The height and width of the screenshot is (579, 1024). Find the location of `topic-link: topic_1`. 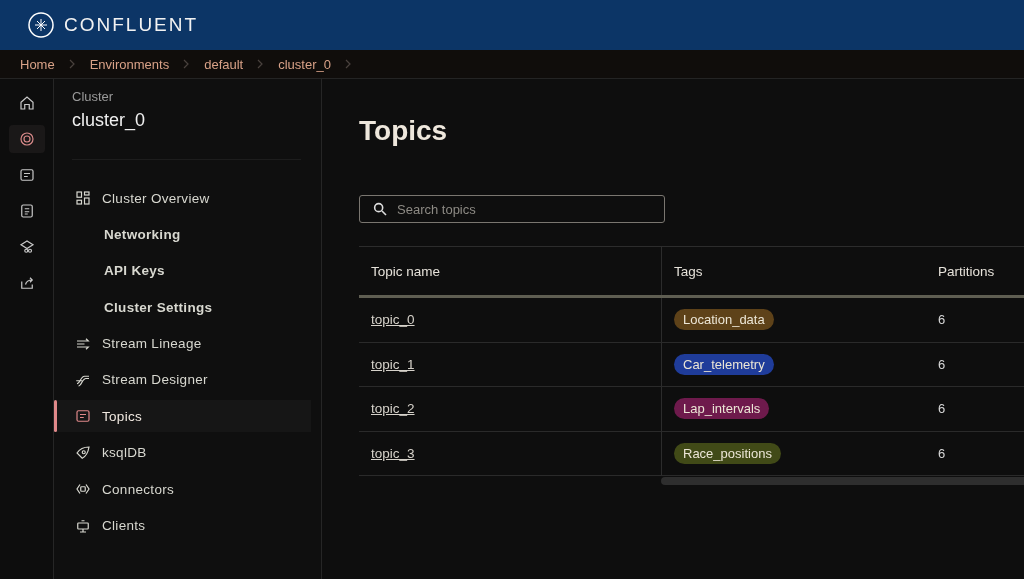

topic-link: topic_1 is located at coordinates (393, 364).